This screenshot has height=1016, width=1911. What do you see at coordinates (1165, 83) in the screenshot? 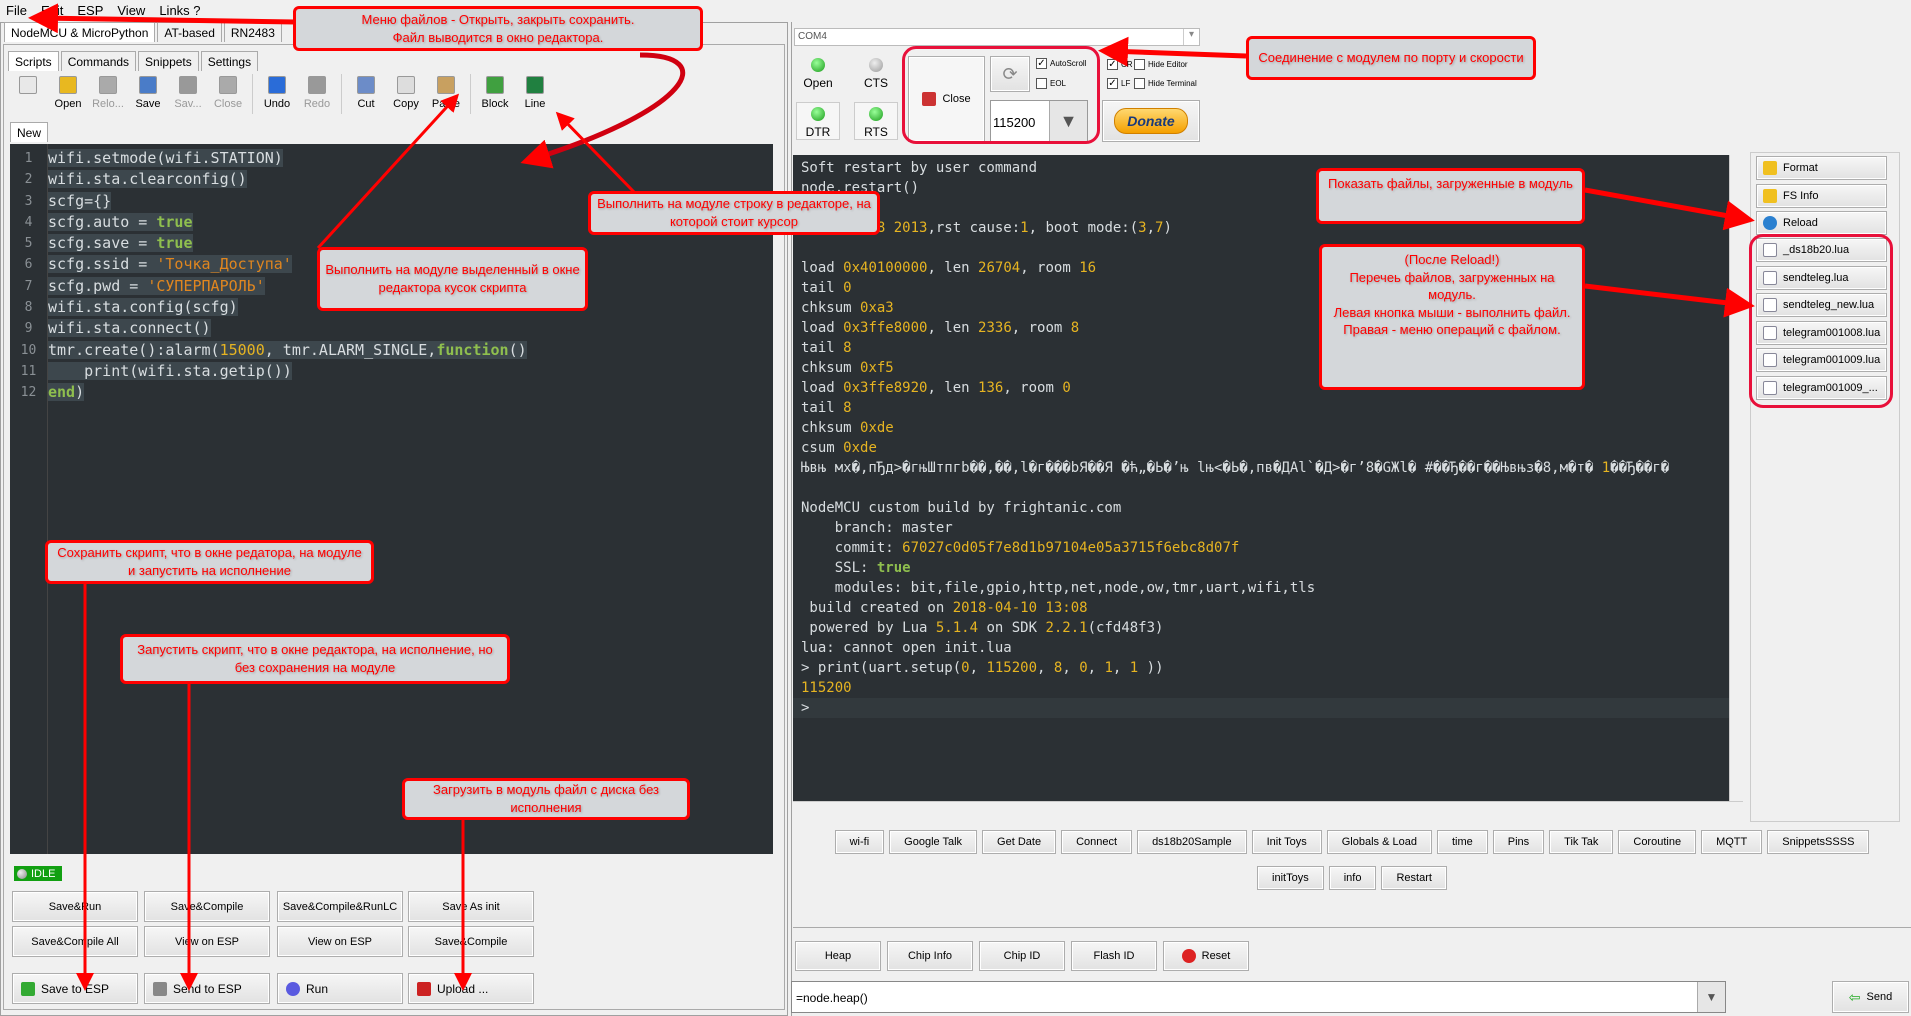
I see `hide-terminal-checkbox: Hide Terminal` at bounding box center [1165, 83].